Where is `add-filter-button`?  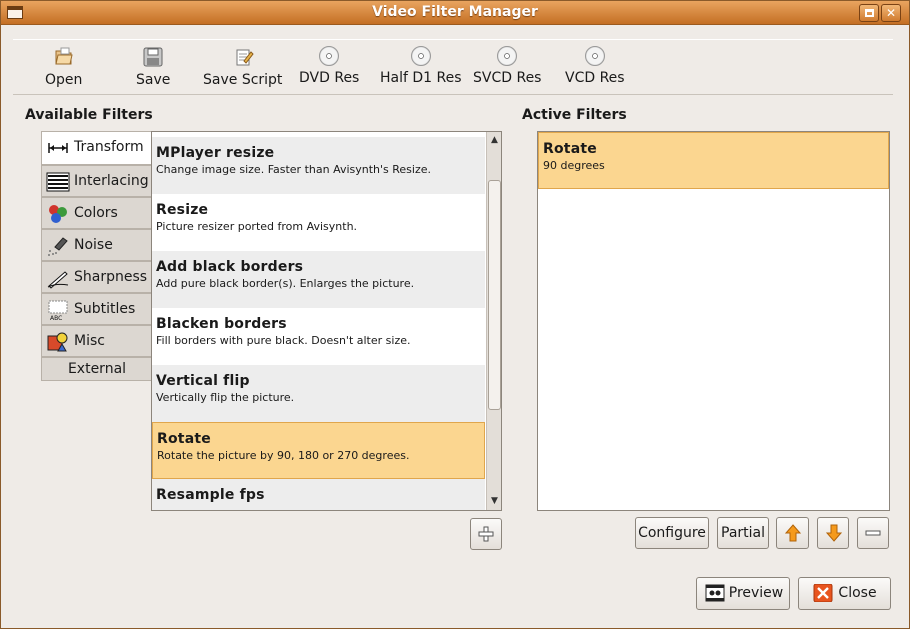
add-filter-button is located at coordinates (486, 534).